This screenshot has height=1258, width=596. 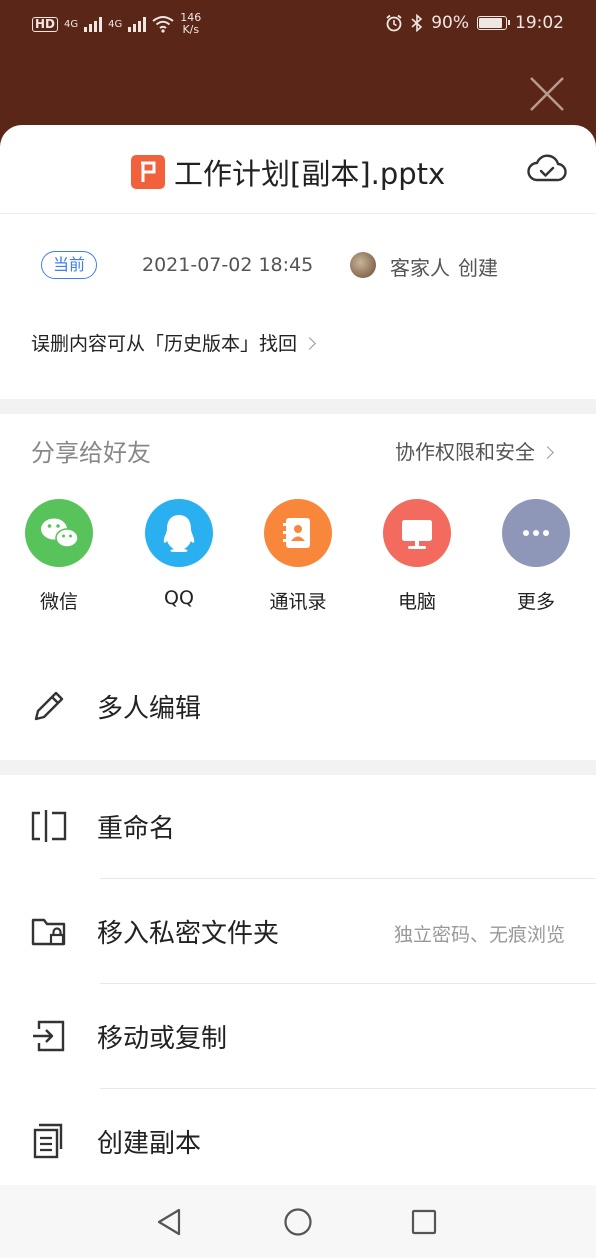 I want to click on share-more: 更多, so click(x=536, y=556).